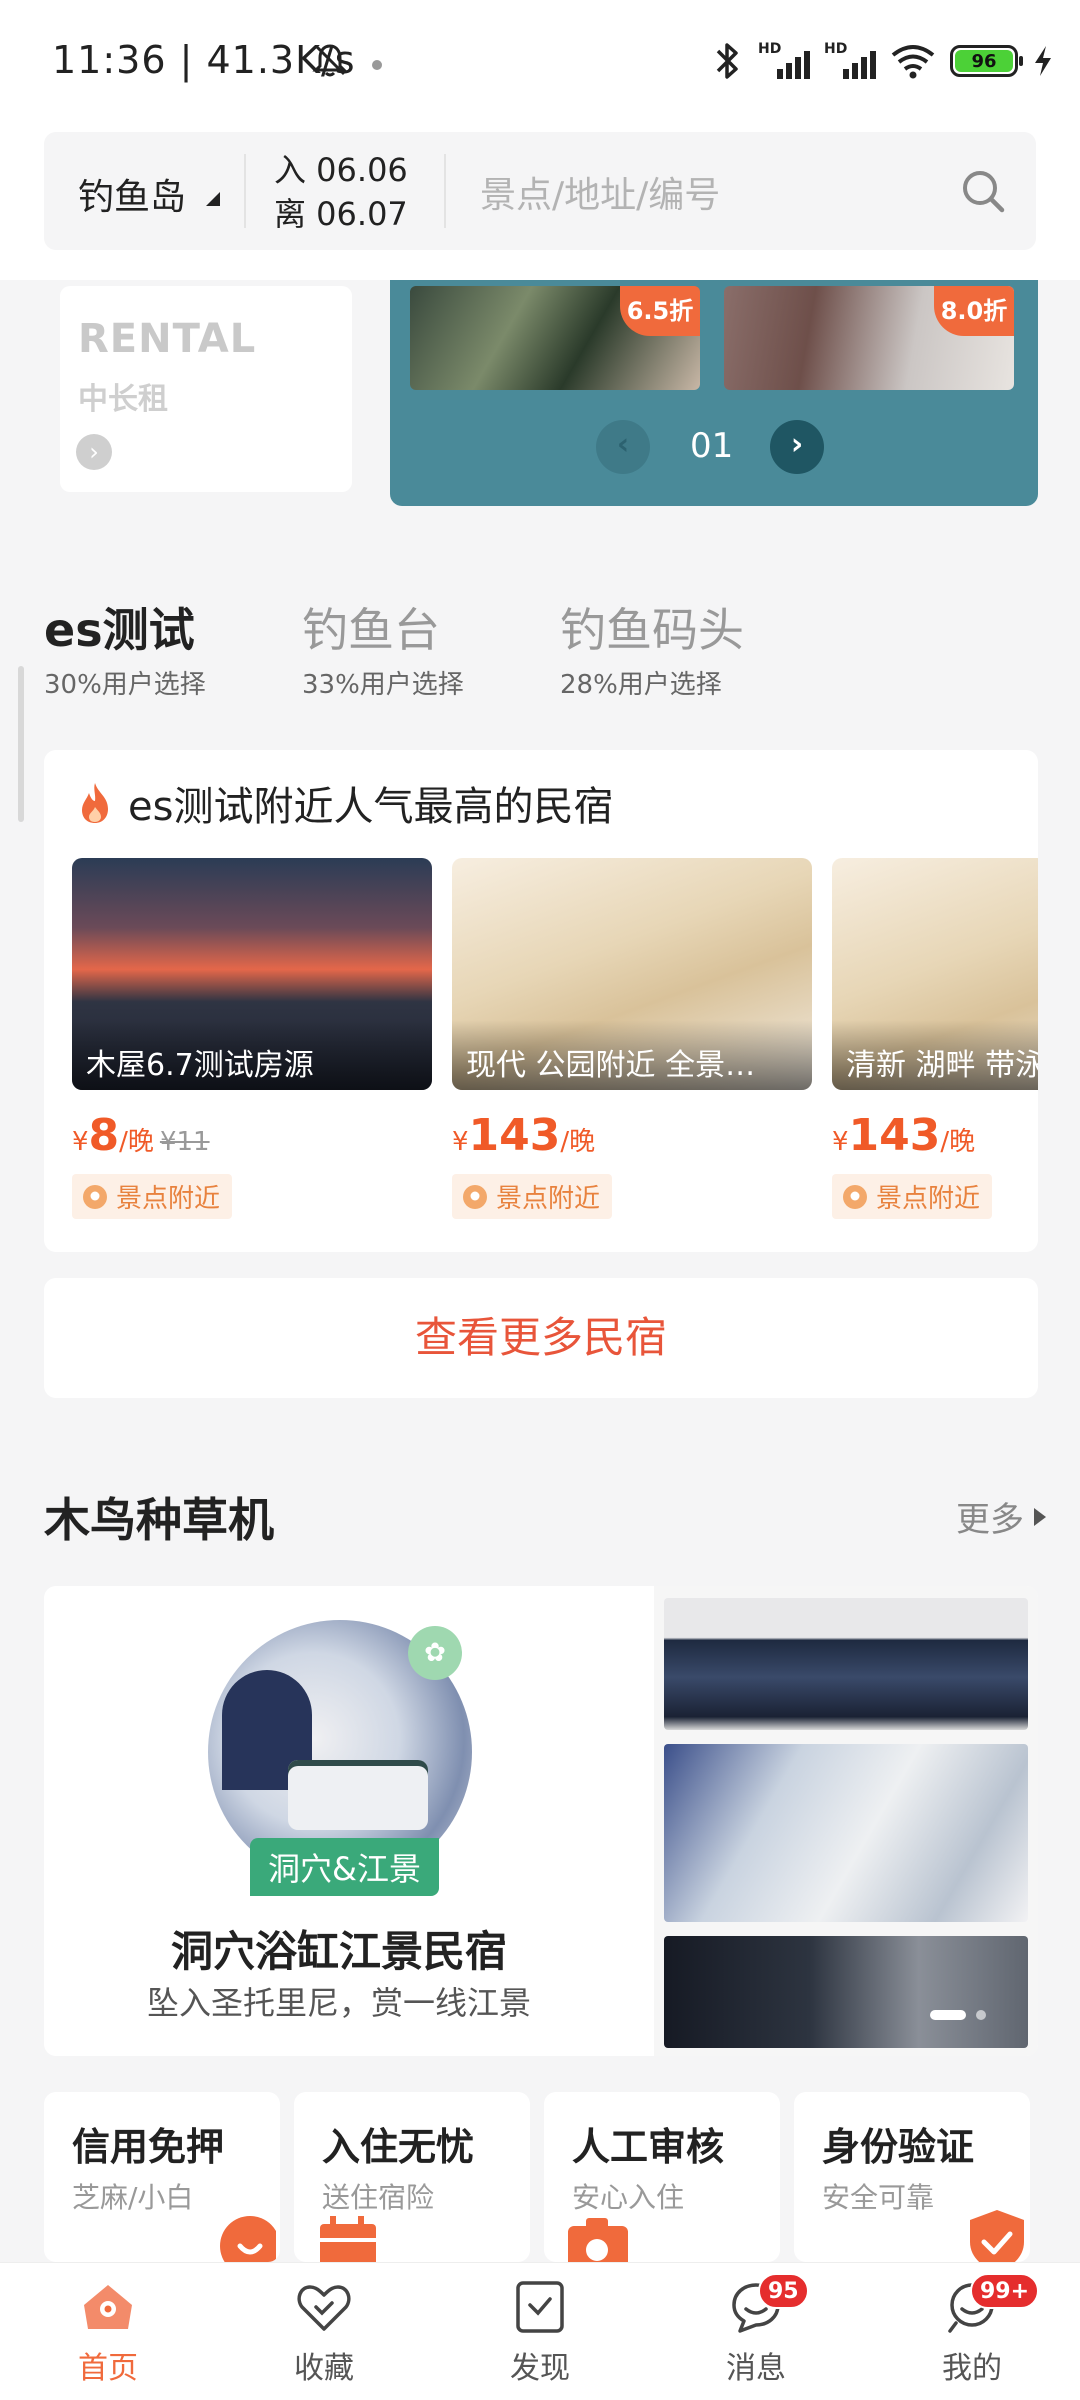  I want to click on destination-tab: 钓鱼台 33%用户选择, so click(383, 650).